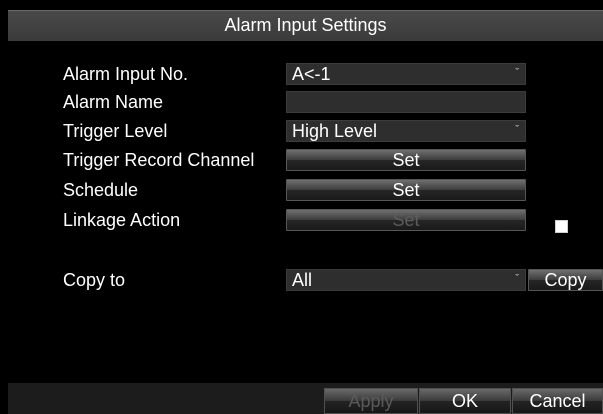  What do you see at coordinates (94, 280) in the screenshot?
I see `copy-to-label: Copy to` at bounding box center [94, 280].